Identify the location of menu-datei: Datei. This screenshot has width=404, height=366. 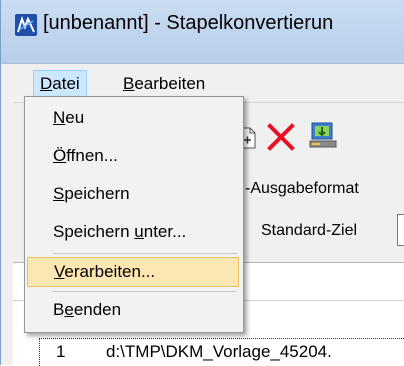
(60, 84).